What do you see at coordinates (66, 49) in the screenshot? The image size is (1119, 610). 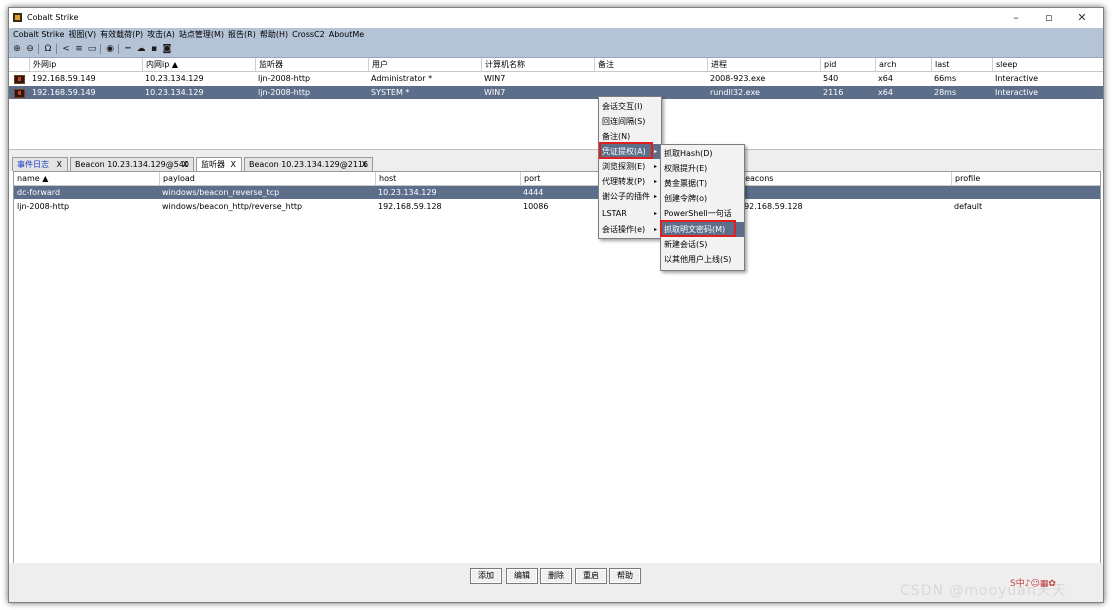 I see `share-icon: <` at bounding box center [66, 49].